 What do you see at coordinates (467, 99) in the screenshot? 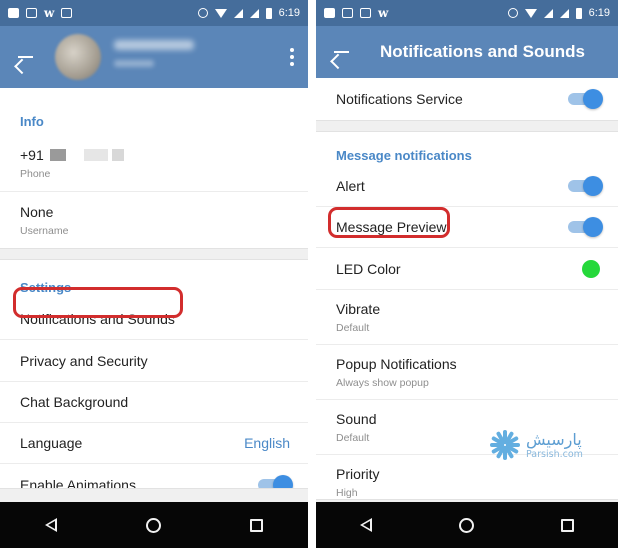
I see `notifications-service-row: Notifications Service` at bounding box center [467, 99].